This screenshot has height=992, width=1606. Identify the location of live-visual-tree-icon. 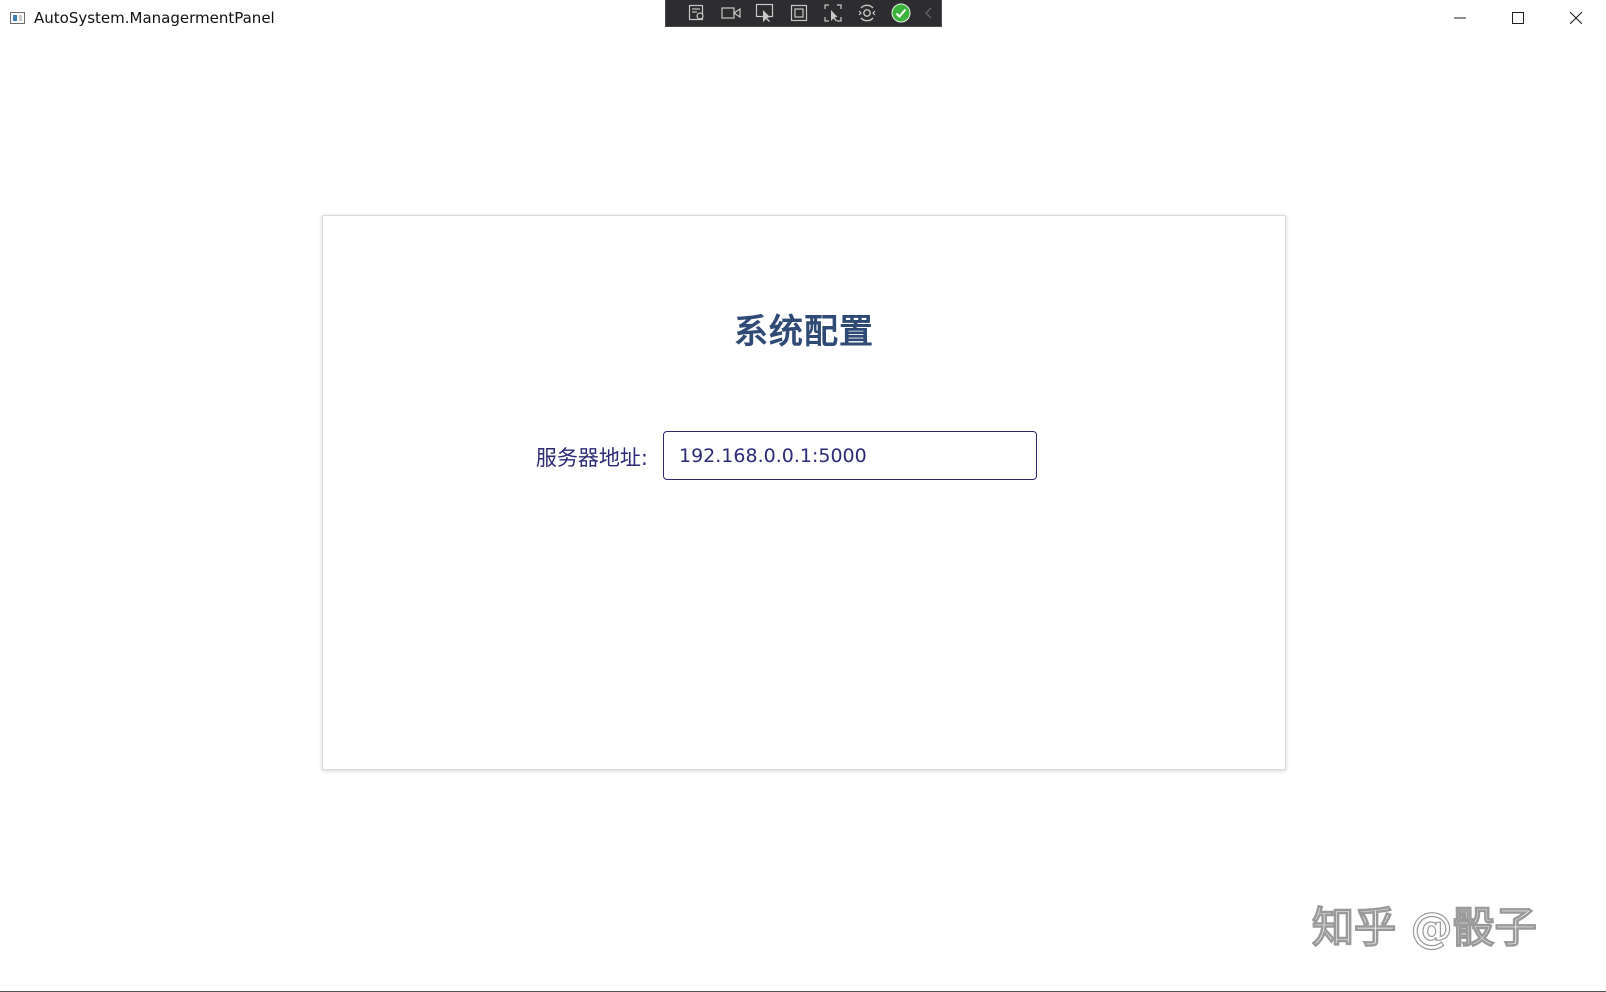
(696, 12).